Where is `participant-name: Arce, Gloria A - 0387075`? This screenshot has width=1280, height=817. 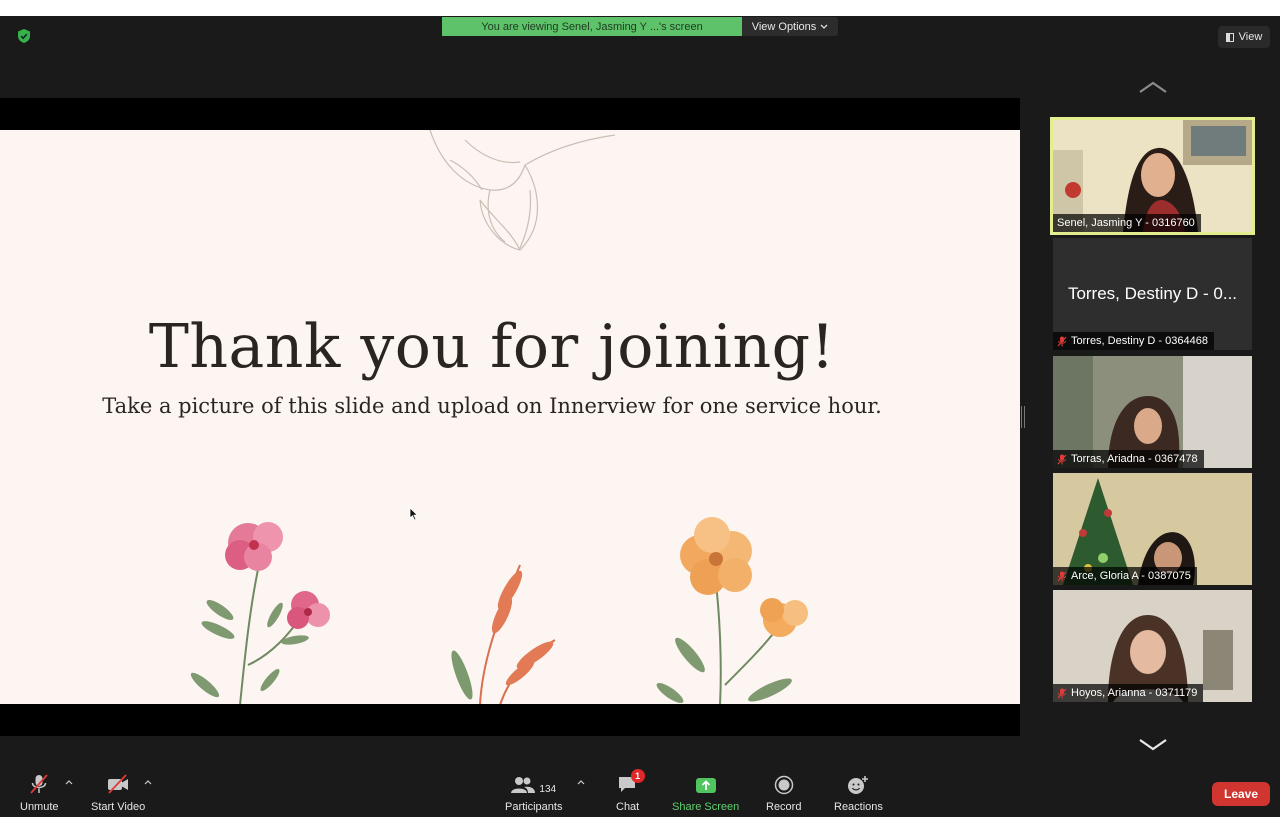 participant-name: Arce, Gloria A - 0387075 is located at coordinates (1131, 576).